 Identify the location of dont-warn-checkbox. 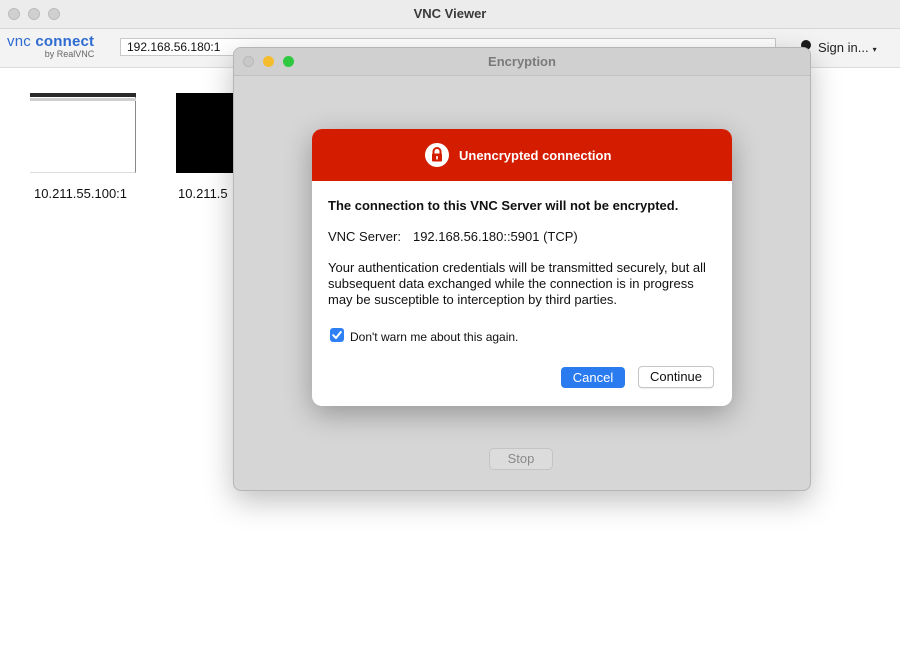
(337, 335).